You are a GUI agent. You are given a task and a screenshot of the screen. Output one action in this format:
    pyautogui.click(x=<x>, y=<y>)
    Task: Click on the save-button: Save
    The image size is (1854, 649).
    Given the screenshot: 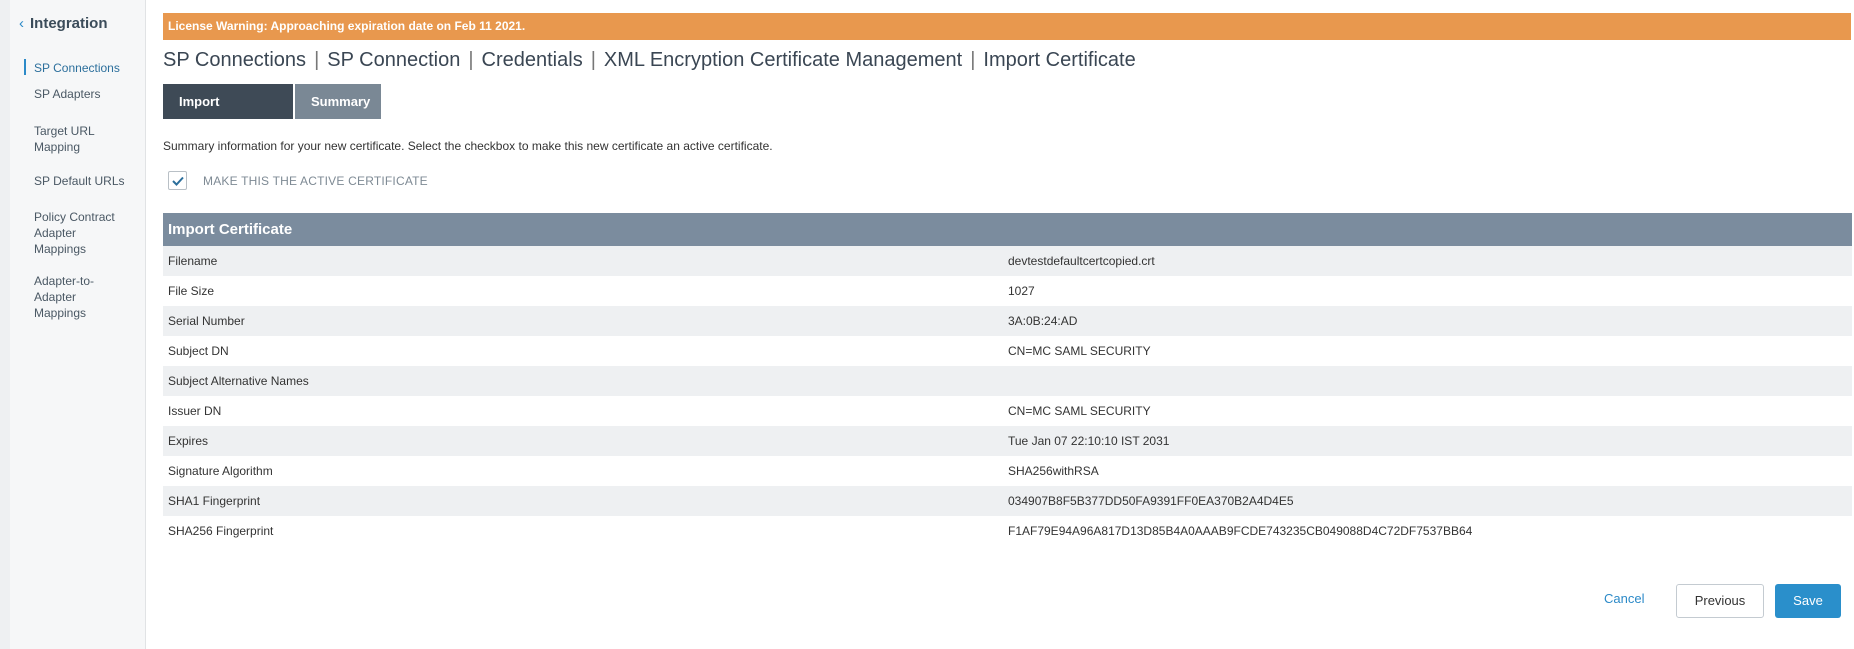 What is the action you would take?
    pyautogui.click(x=1808, y=601)
    